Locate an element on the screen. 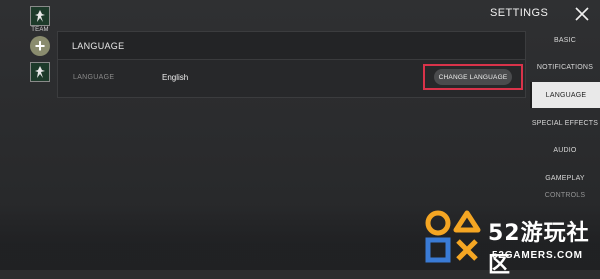 The image size is (600, 279). team-label: TEAM is located at coordinates (40, 30).